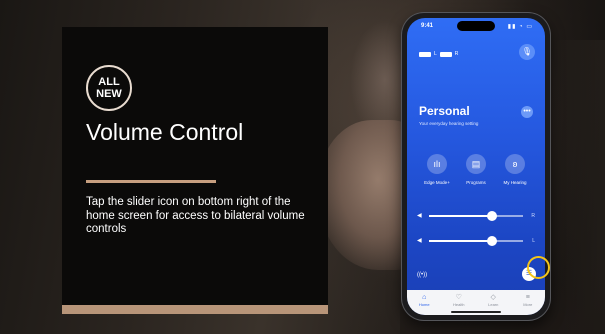  Describe the element at coordinates (476, 182) in the screenshot. I see `programs-label: Programs` at that location.